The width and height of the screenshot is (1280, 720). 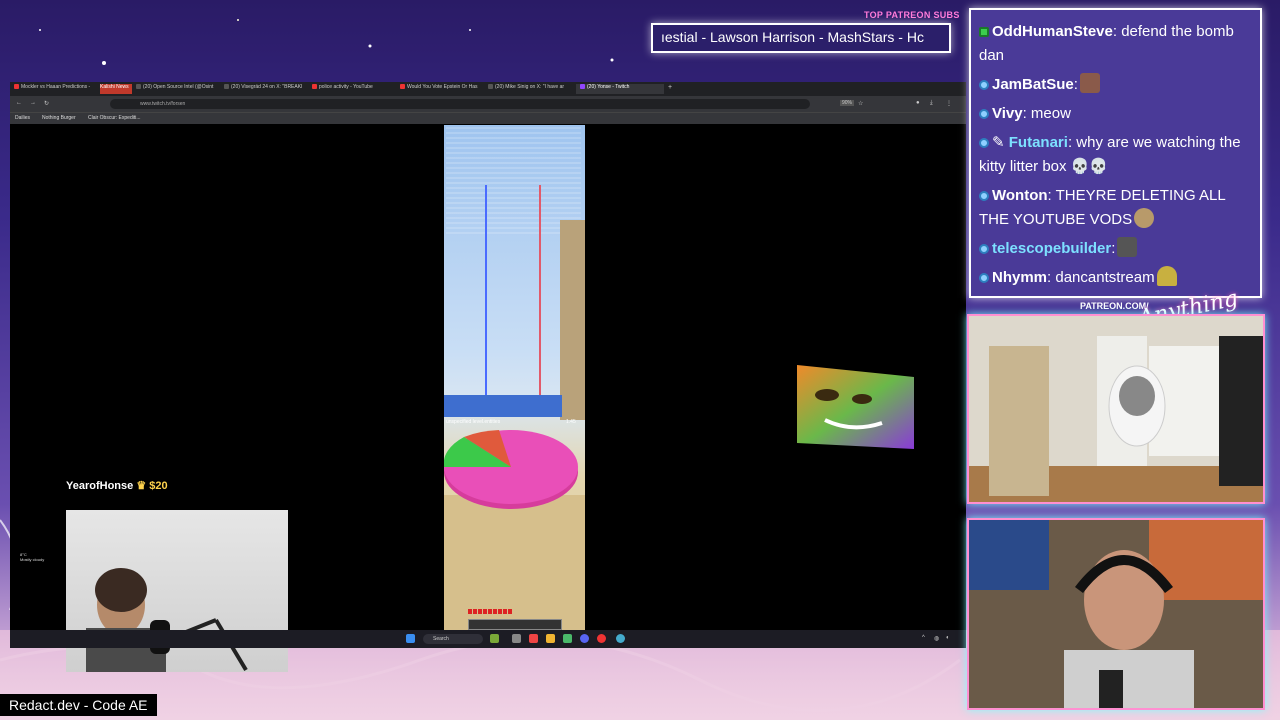 I want to click on tab-6: Would You Vote Epstein Or Has, so click(x=442, y=89).